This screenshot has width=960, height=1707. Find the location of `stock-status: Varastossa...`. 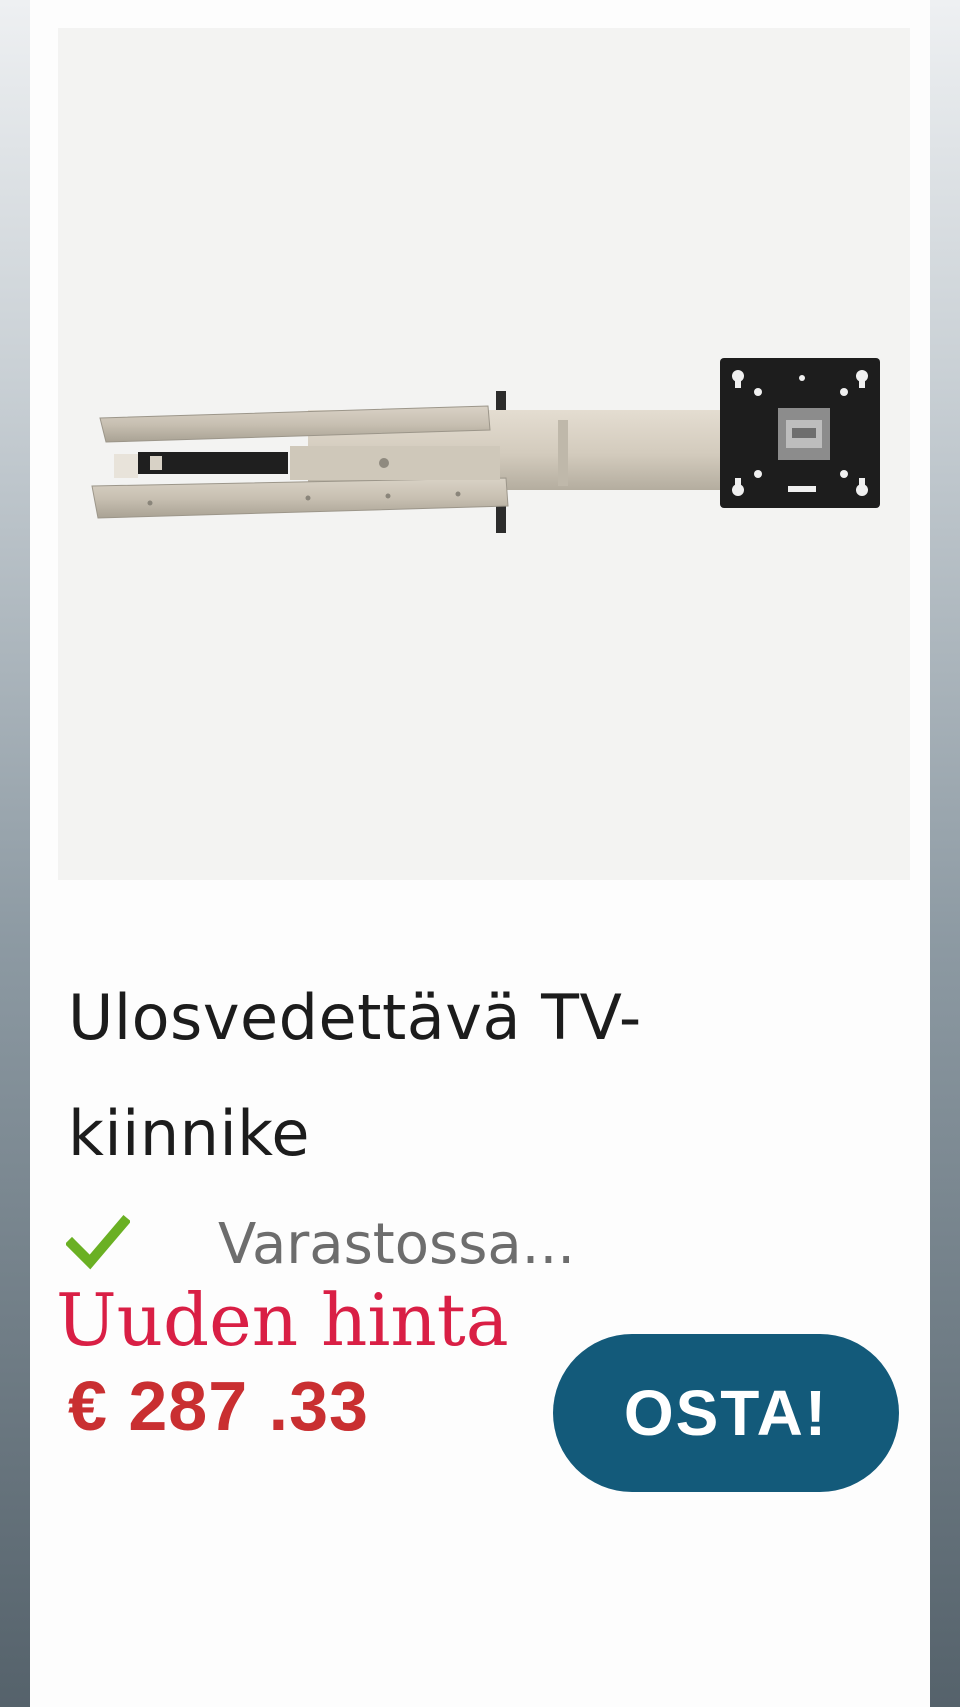

stock-status: Varastossa... is located at coordinates (366, 1247).